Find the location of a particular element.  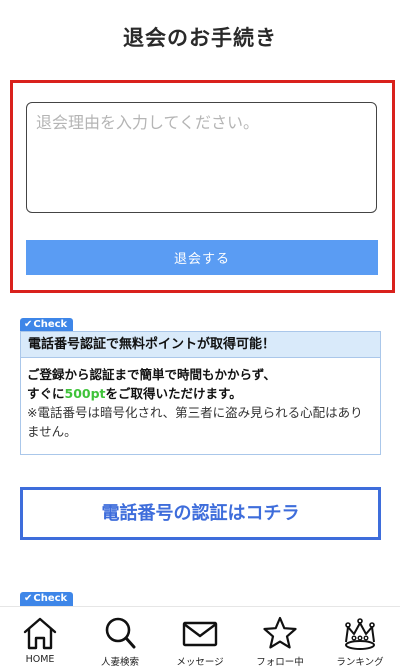

nav-label: HOME is located at coordinates (40, 659).